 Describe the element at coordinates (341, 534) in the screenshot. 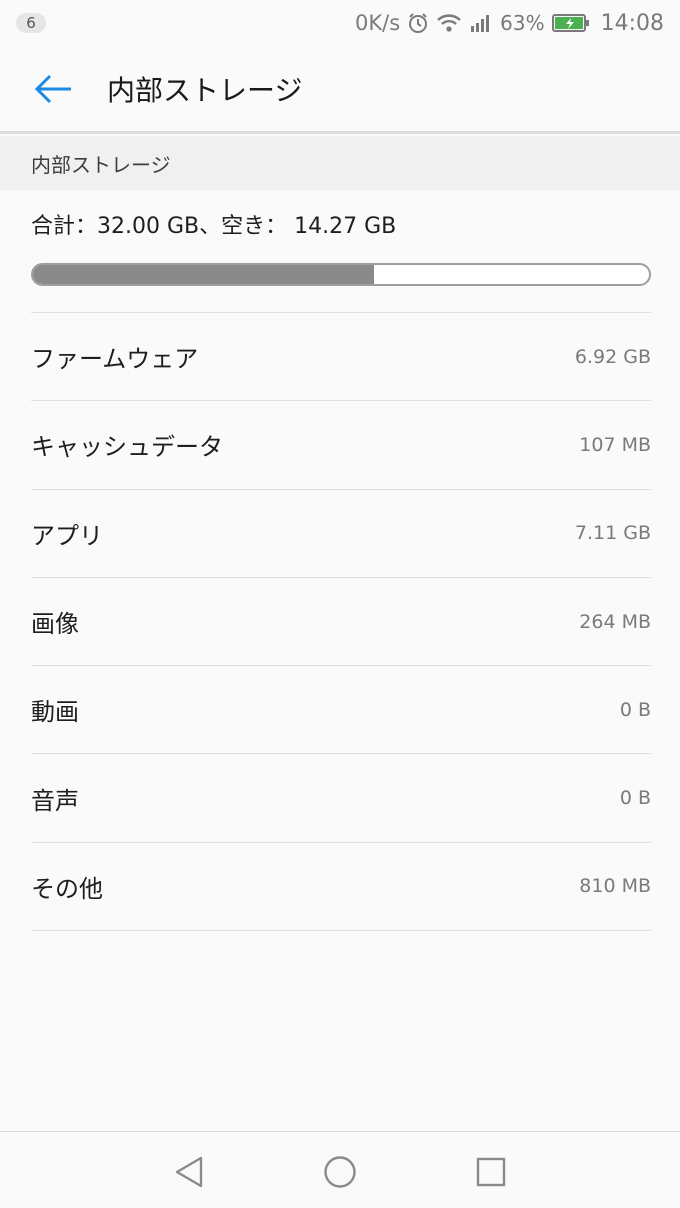

I see `storage-row-apps: アプリ 7.11 GB` at that location.